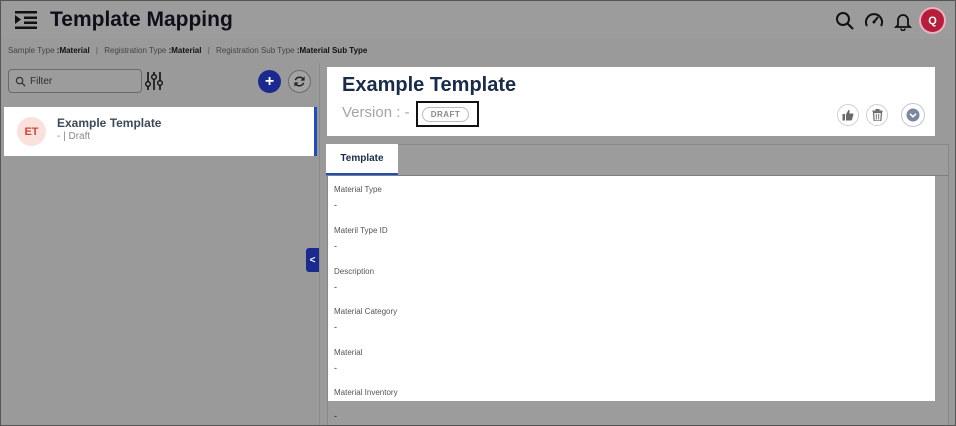 Image resolution: width=956 pixels, height=426 pixels. I want to click on trash-icon, so click(877, 115).